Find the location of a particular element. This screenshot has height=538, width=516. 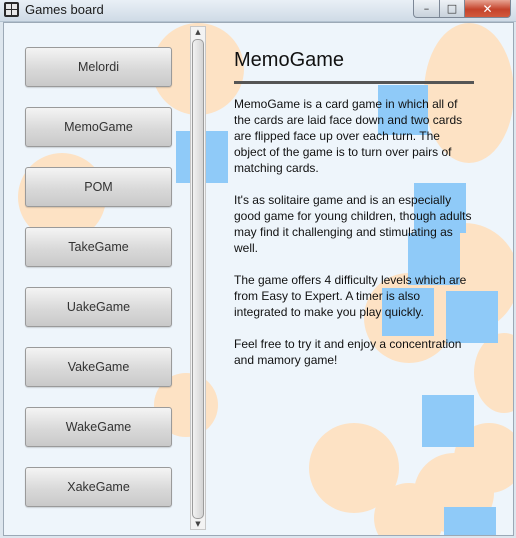

game-button-xakegame: XakeGame is located at coordinates (98, 487).